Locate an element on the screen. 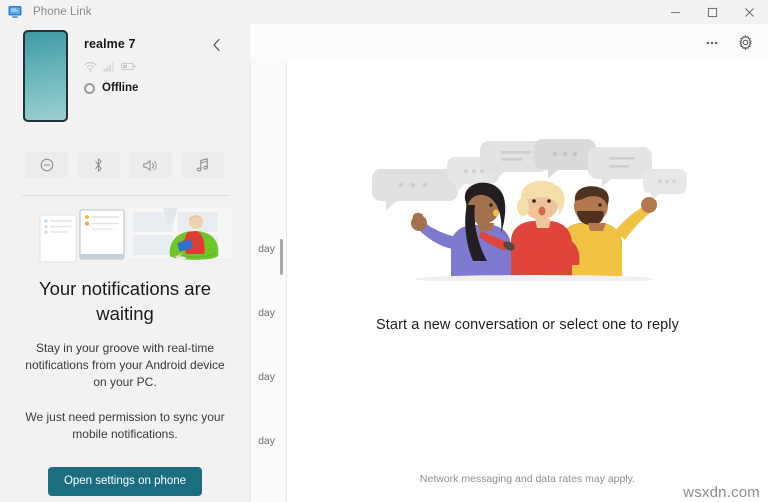 This screenshot has width=768, height=502. gear-icon is located at coordinates (745, 42).